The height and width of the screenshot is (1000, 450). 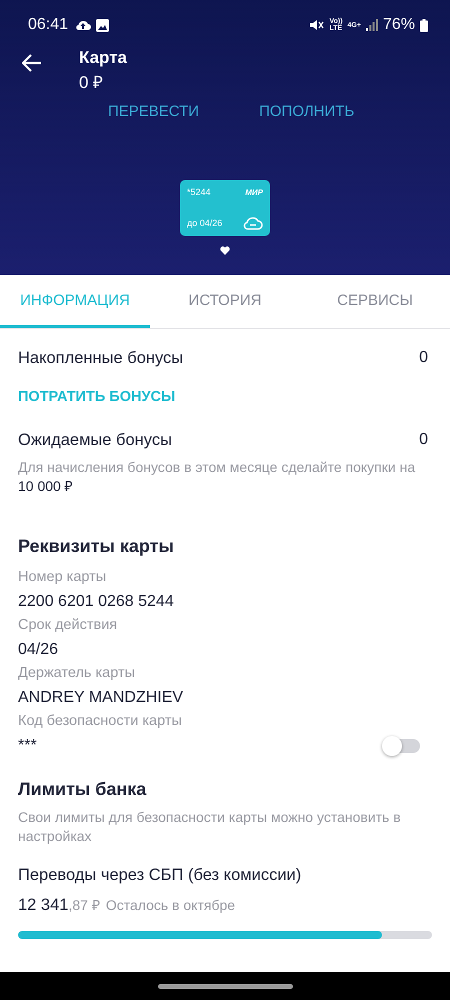 I want to click on spend-bonuses-link: ПОТРАТИТЬ БОНУСЫ, so click(x=97, y=397).